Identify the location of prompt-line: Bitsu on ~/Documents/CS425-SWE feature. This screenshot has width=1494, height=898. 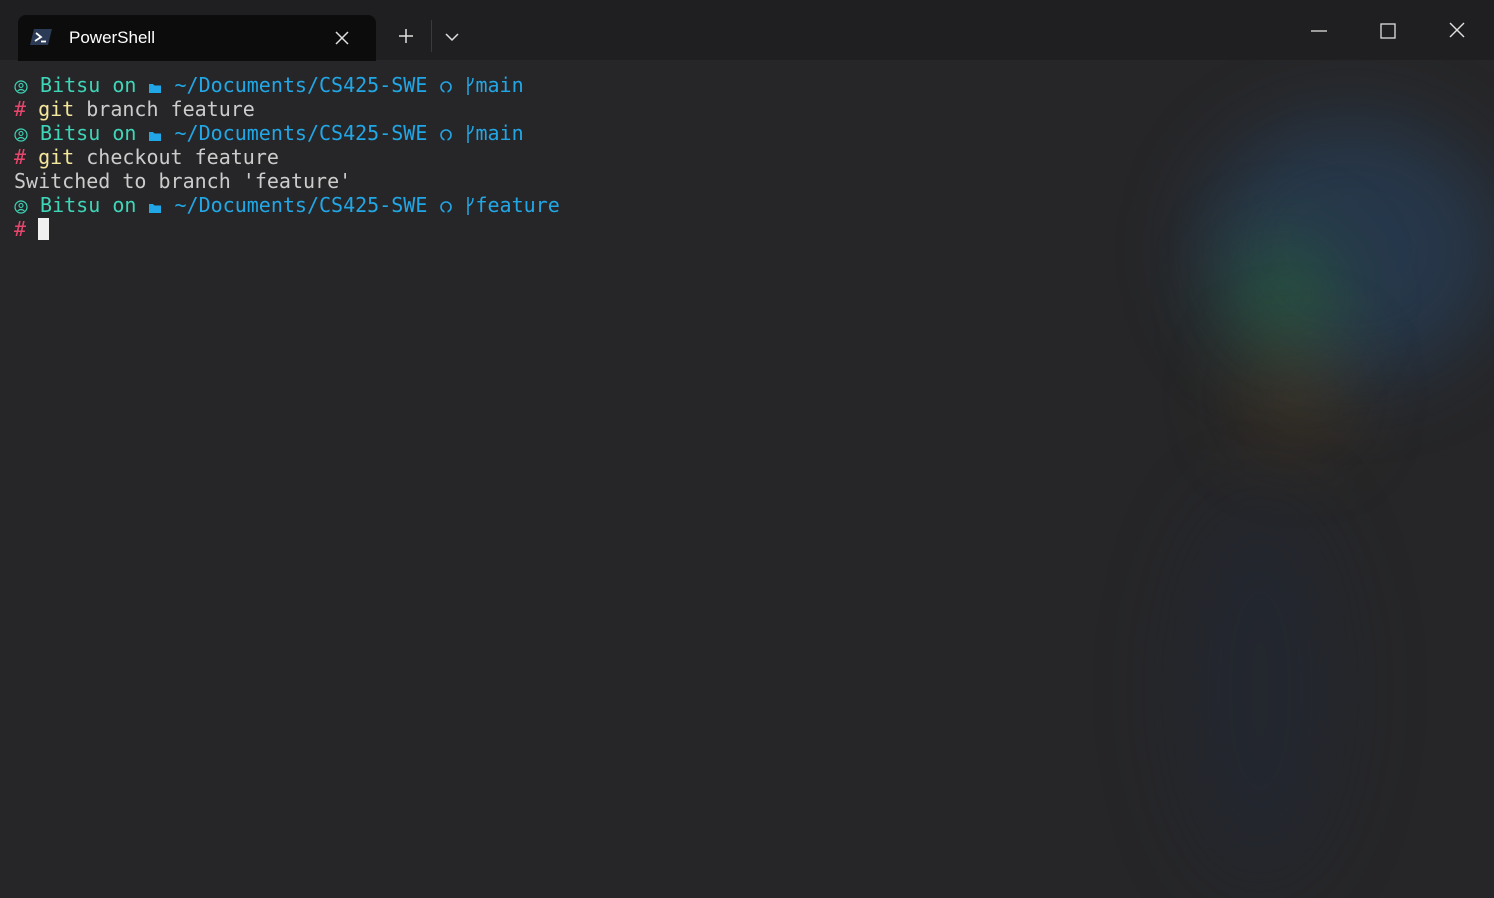
(287, 205).